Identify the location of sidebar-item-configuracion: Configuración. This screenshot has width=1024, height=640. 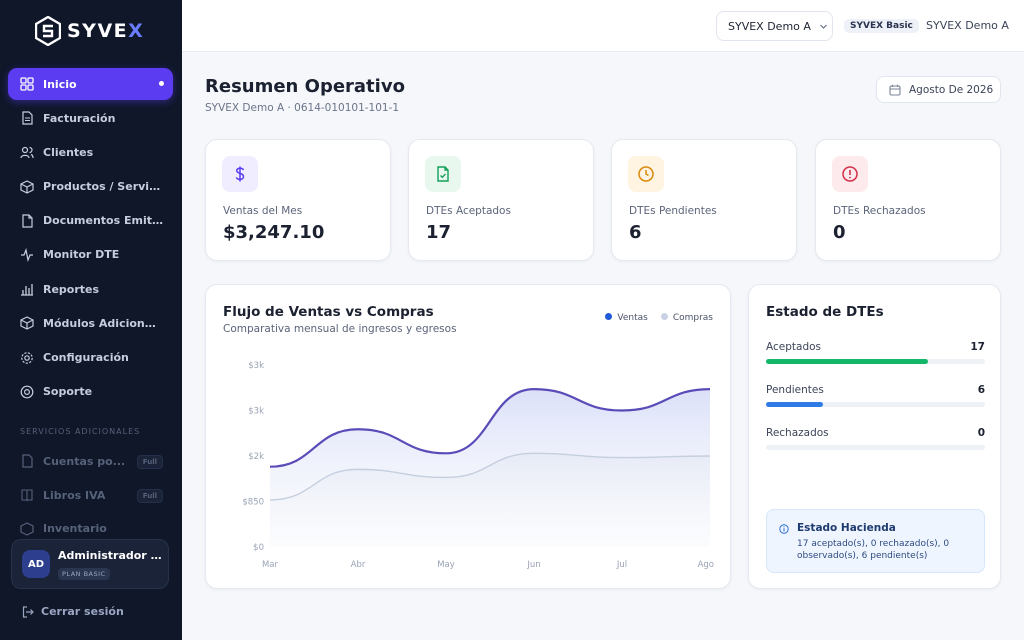
(90, 358).